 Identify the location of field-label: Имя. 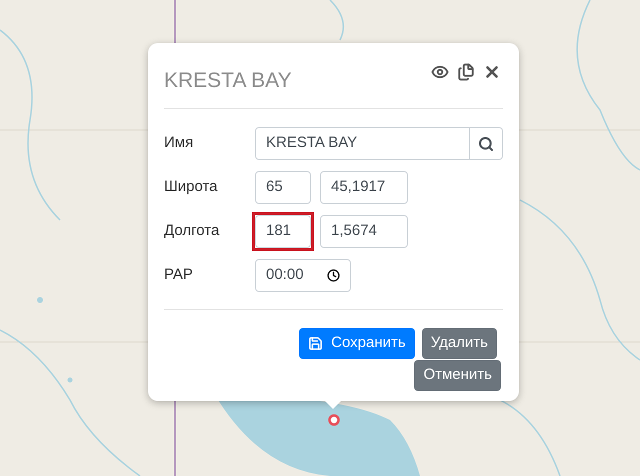
(179, 143).